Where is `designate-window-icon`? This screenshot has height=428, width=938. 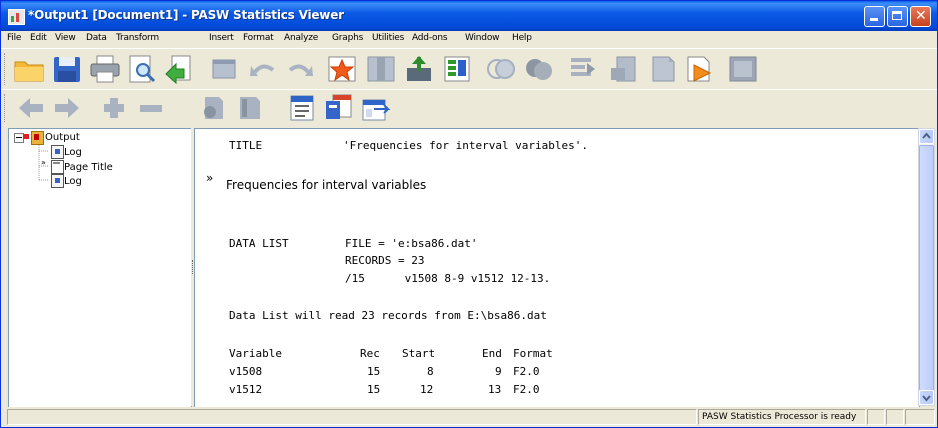 designate-window-icon is located at coordinates (625, 69).